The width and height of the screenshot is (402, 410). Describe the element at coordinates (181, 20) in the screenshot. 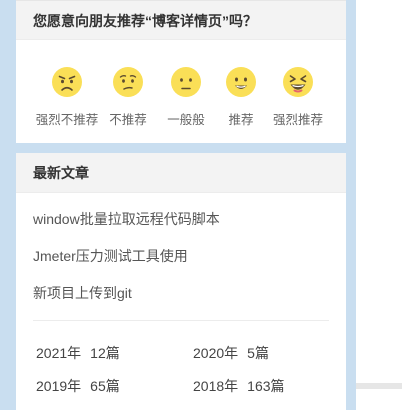

I see `recommend-title: 您愿意向朋友推荐“博客详情页”吗？` at that location.